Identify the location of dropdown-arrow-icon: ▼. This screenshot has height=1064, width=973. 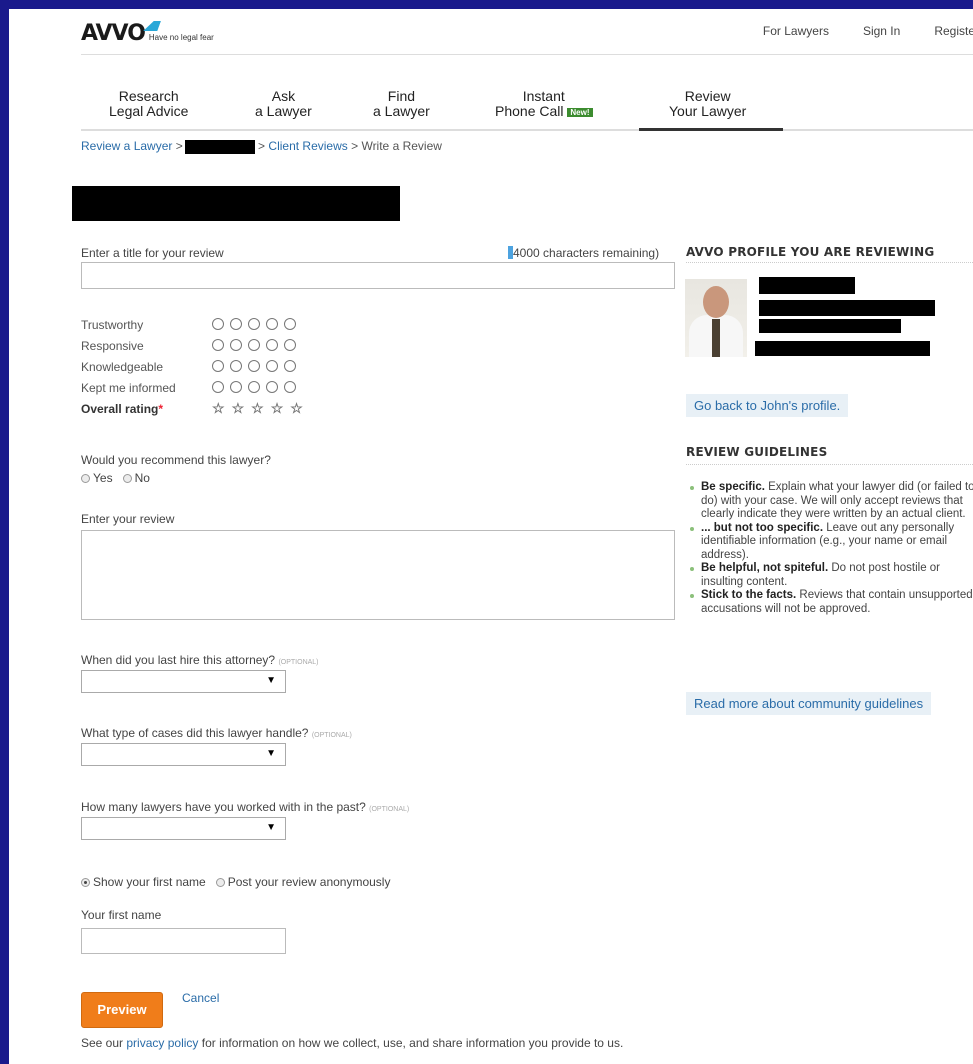
(271, 827).